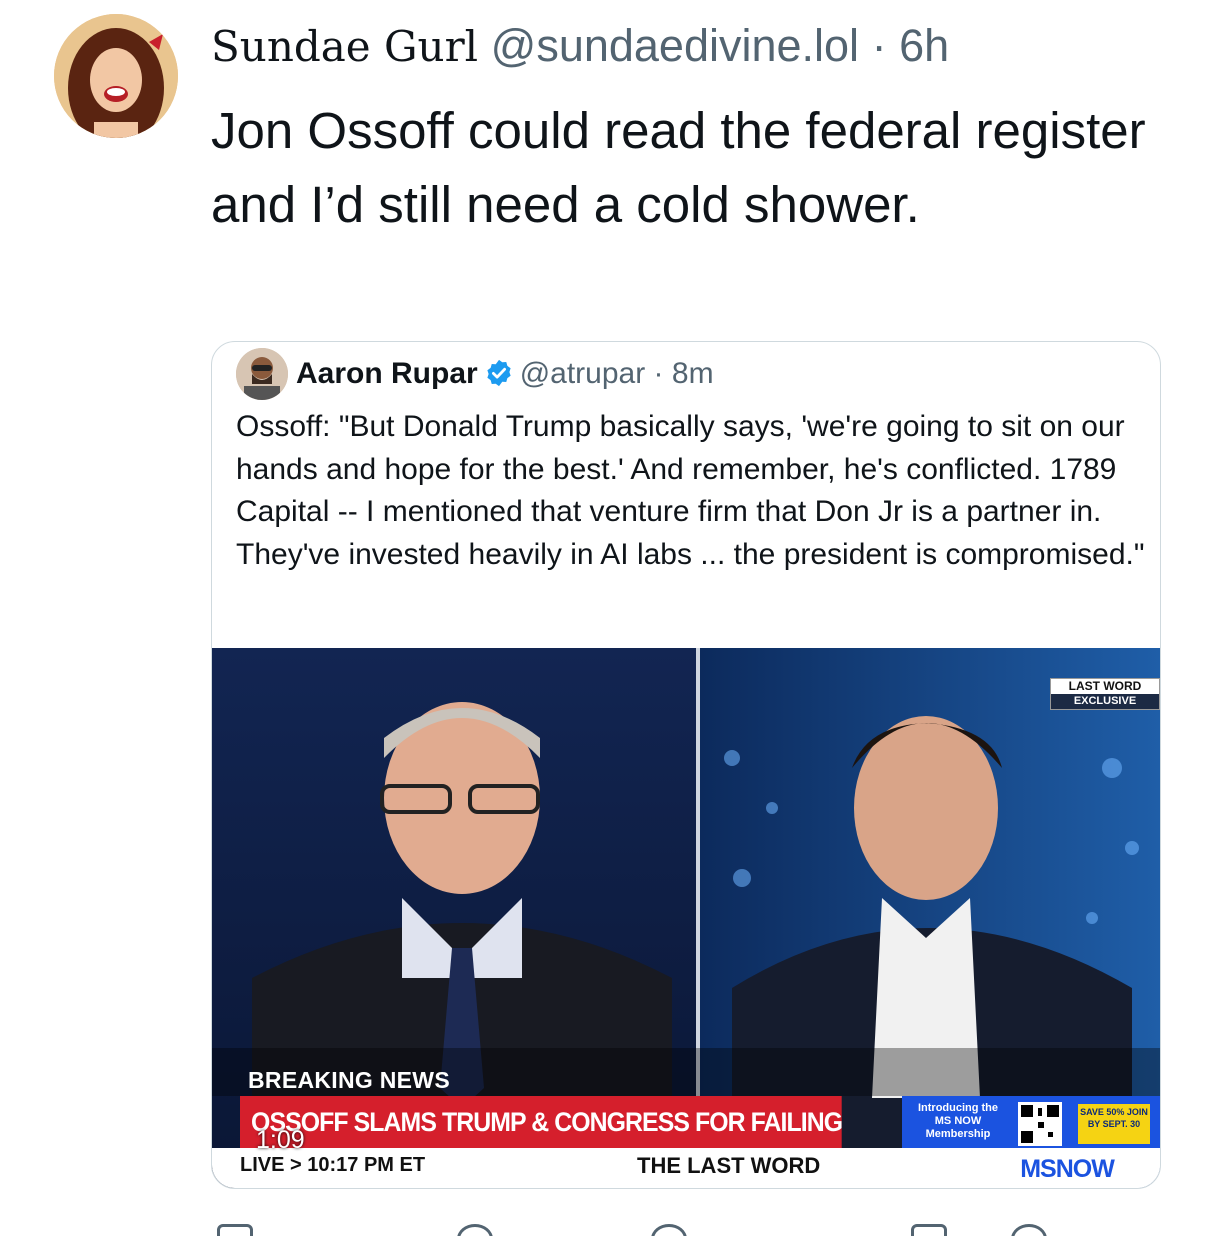  I want to click on exclusive-corner-tag: LAST WORD EXCLUSIVE, so click(1105, 694).